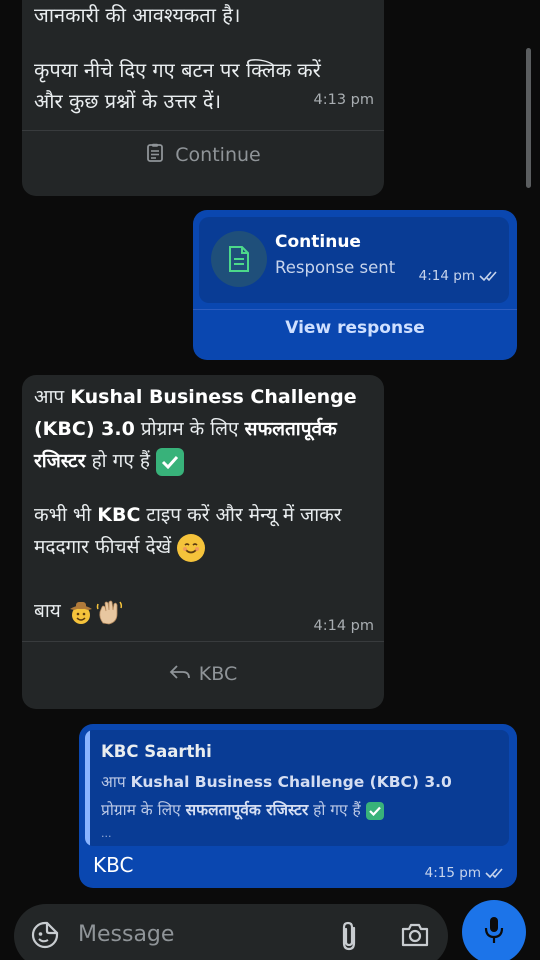 This screenshot has height=960, width=540. Describe the element at coordinates (191, 547) in the screenshot. I see `smiling-face-emoji-icon` at that location.